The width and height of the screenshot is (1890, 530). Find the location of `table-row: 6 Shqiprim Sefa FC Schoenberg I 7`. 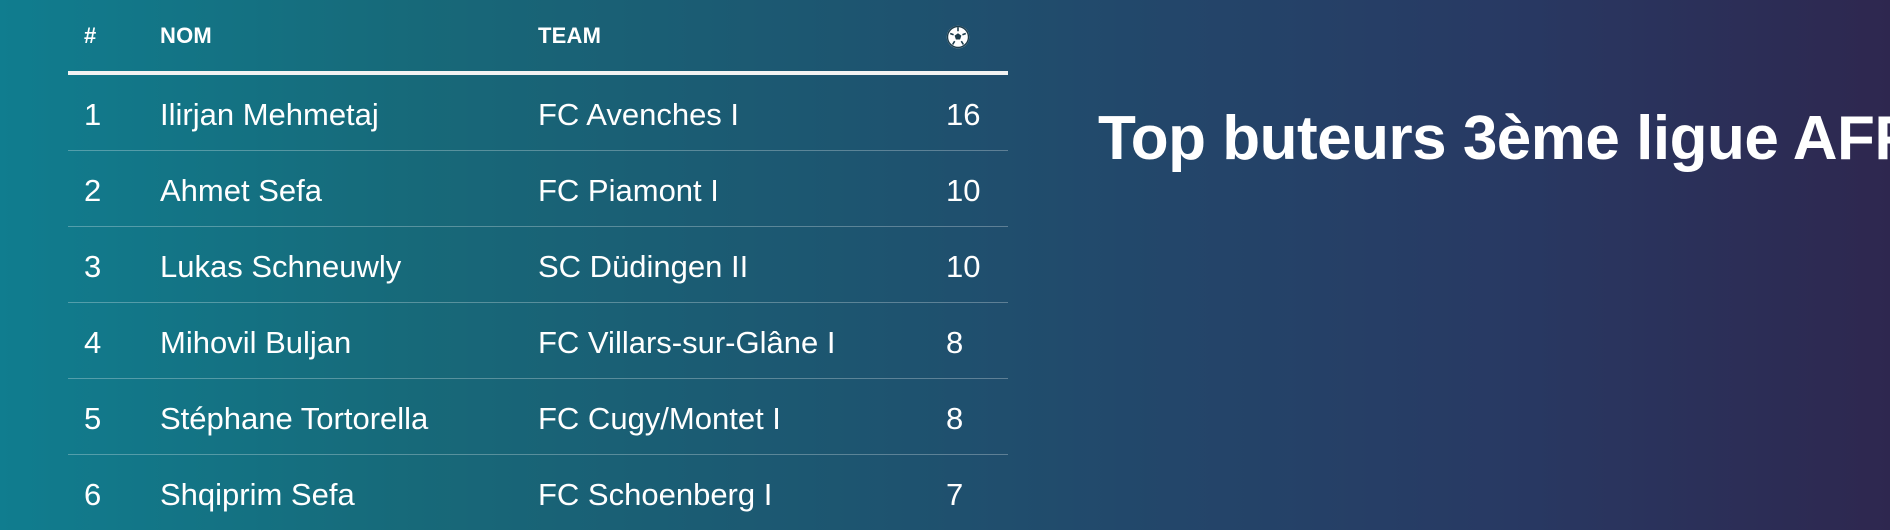

table-row: 6 Shqiprim Sefa FC Schoenberg I 7 is located at coordinates (538, 492).